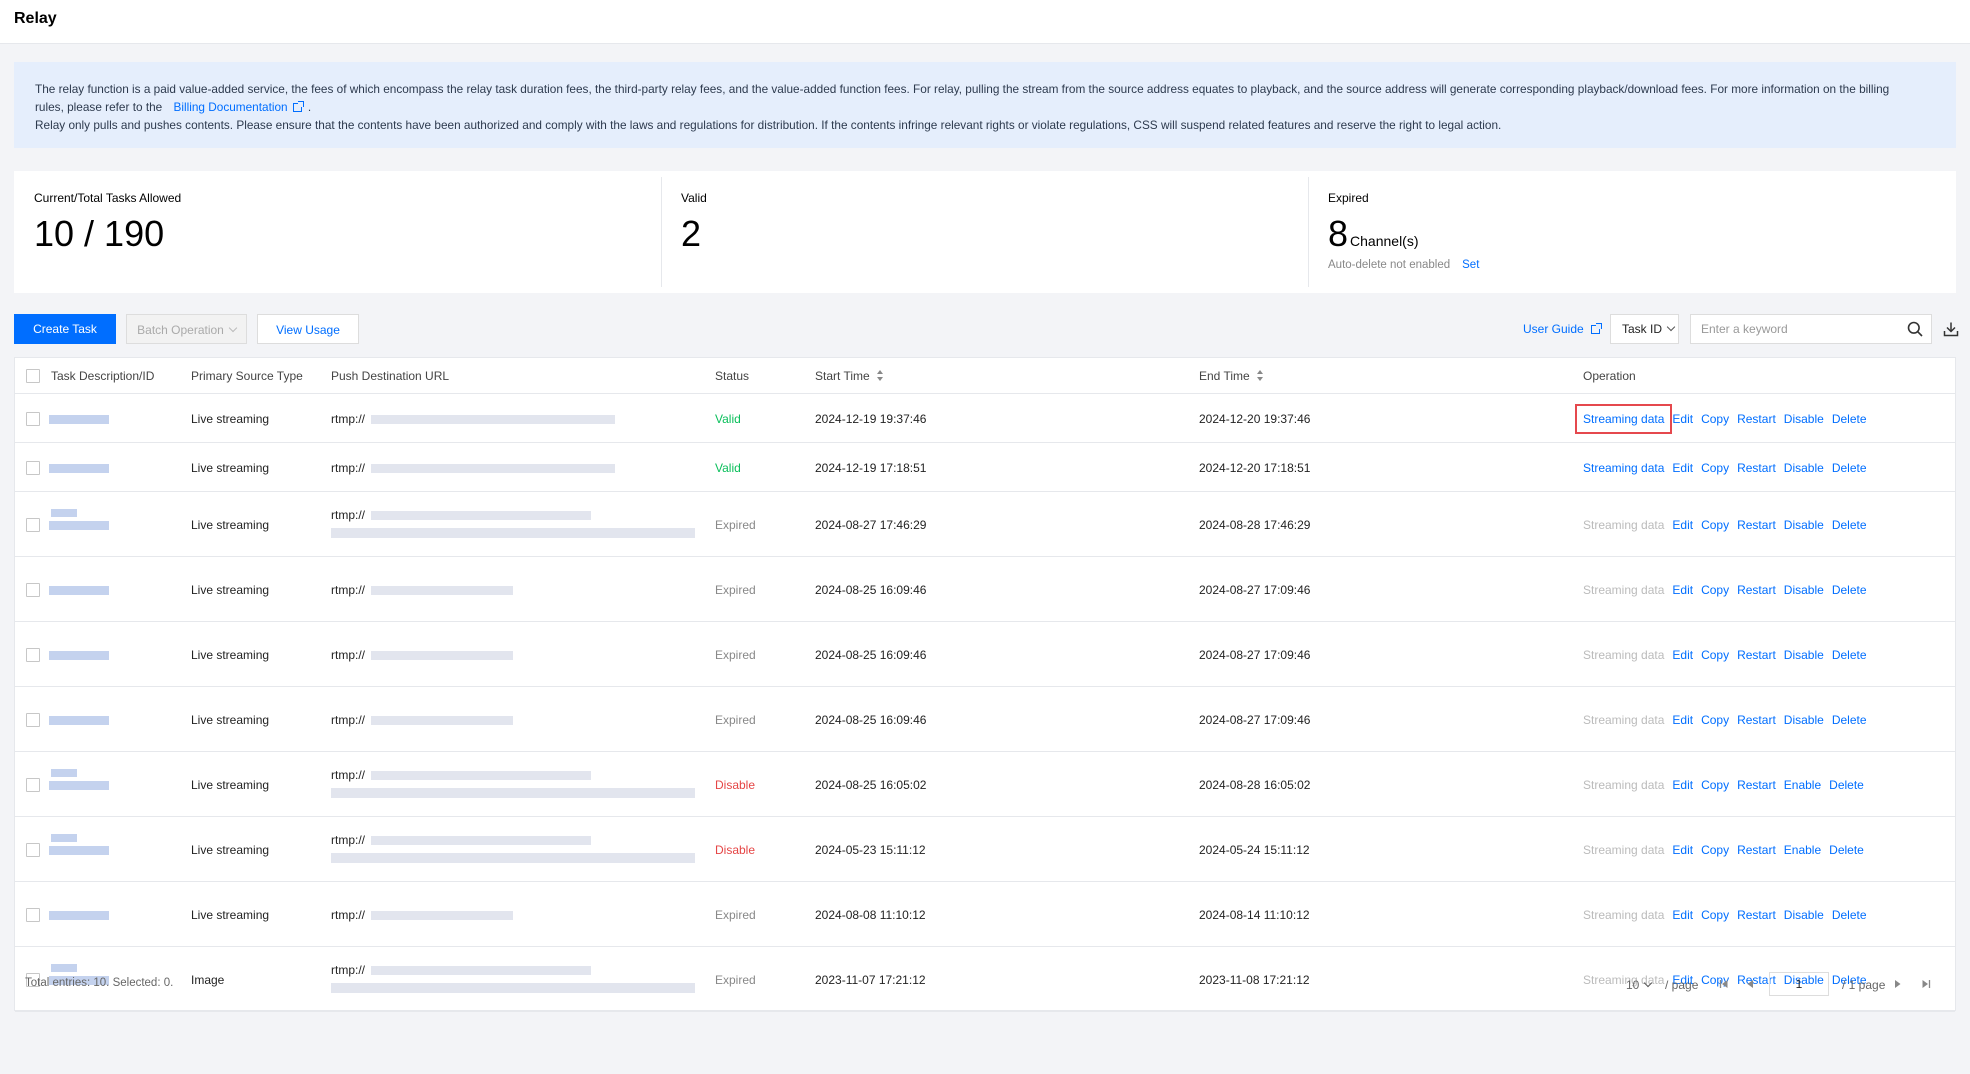 This screenshot has width=1970, height=1074. I want to click on download-icon, so click(1951, 329).